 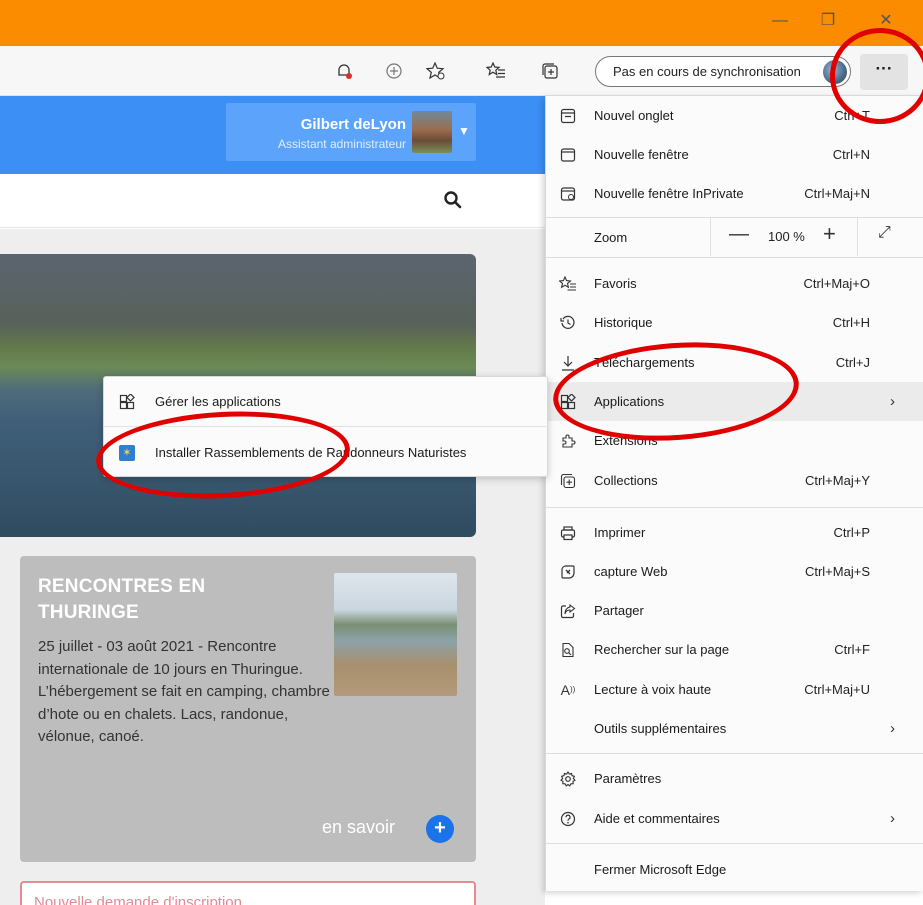 I want to click on menu-shortcut: Ctrl+Maj+U, so click(x=837, y=689).